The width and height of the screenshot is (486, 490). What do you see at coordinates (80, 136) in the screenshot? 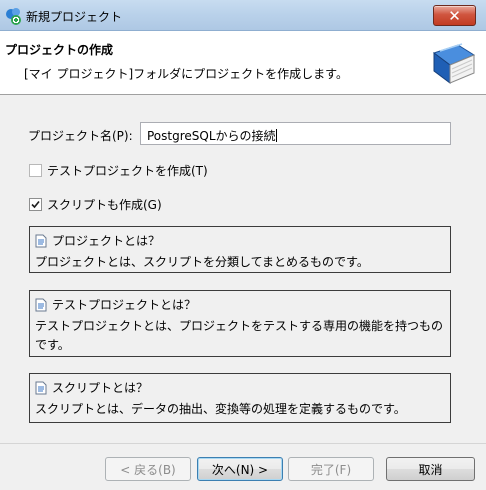
I see `project-name-label: プロジェクト名(P):` at bounding box center [80, 136].